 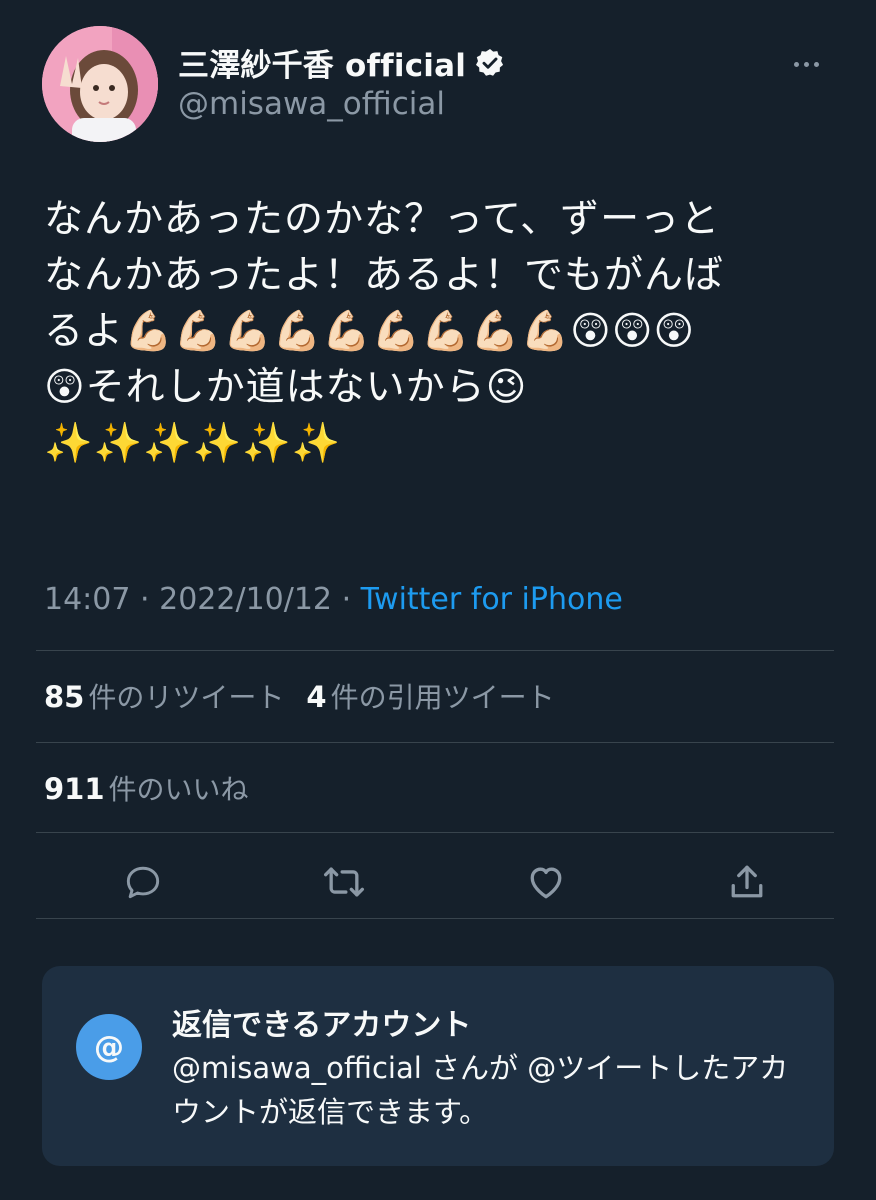 What do you see at coordinates (445, 882) in the screenshot?
I see `tweet-actions` at bounding box center [445, 882].